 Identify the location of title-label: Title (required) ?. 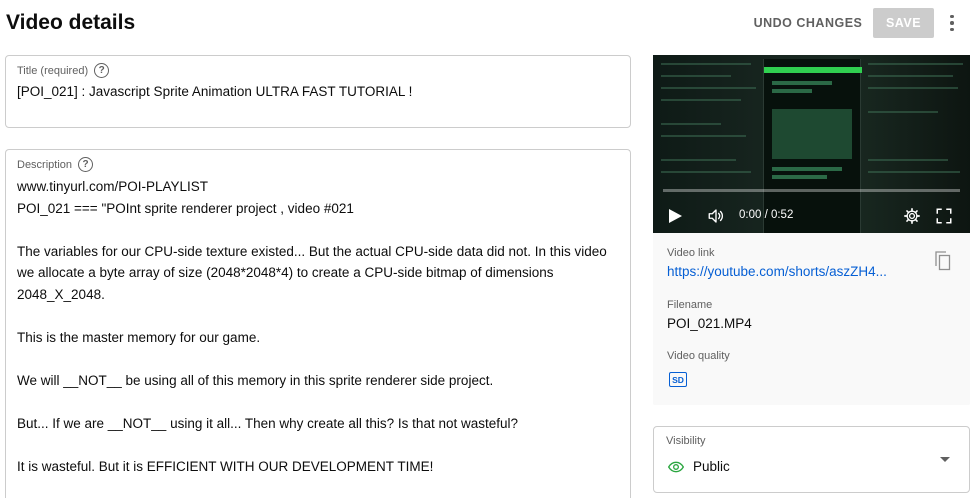
(63, 70).